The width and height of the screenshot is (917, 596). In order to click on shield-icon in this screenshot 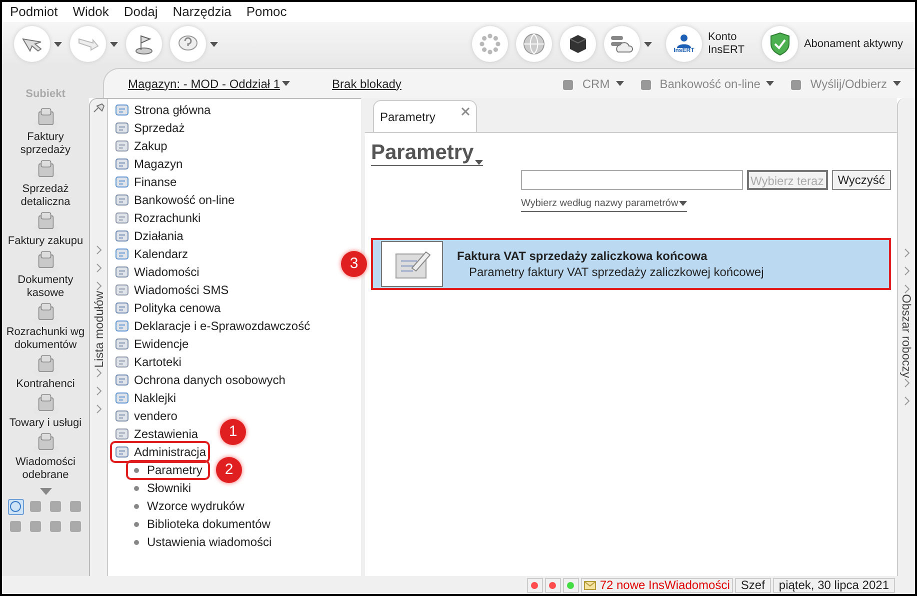, I will do `click(780, 44)`.